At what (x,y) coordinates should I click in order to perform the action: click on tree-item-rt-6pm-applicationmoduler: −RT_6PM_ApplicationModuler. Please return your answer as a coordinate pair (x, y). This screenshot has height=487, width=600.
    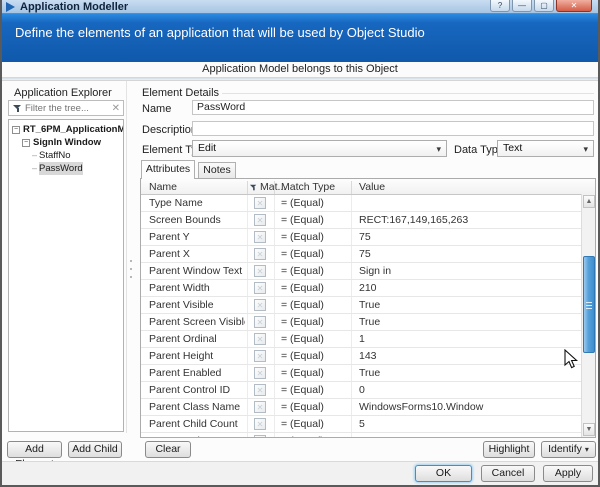
    Looking at the image, I should click on (66, 129).